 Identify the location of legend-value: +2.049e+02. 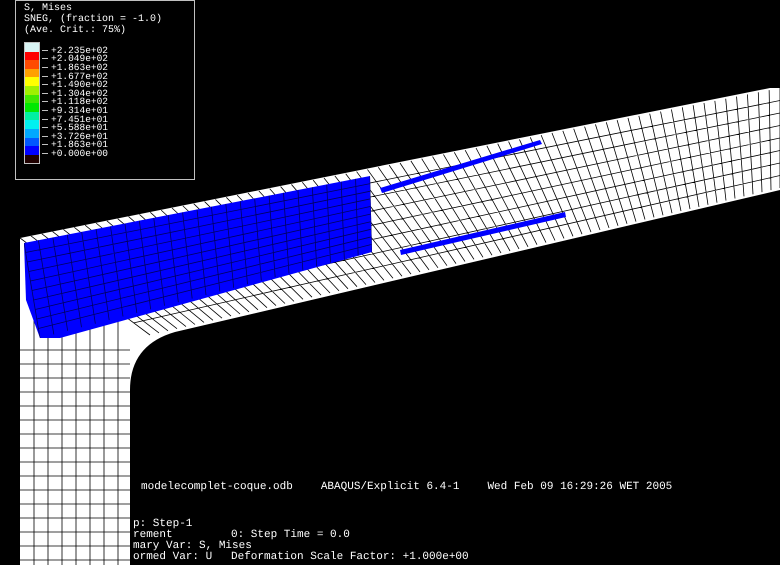
(79, 59).